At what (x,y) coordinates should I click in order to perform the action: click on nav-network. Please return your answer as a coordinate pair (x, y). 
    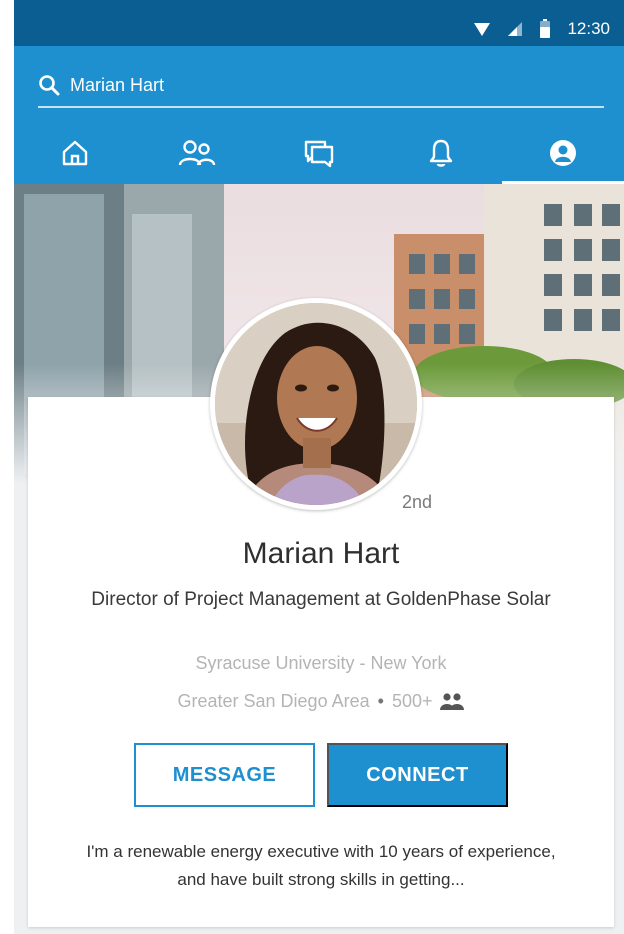
    Looking at the image, I should click on (197, 153).